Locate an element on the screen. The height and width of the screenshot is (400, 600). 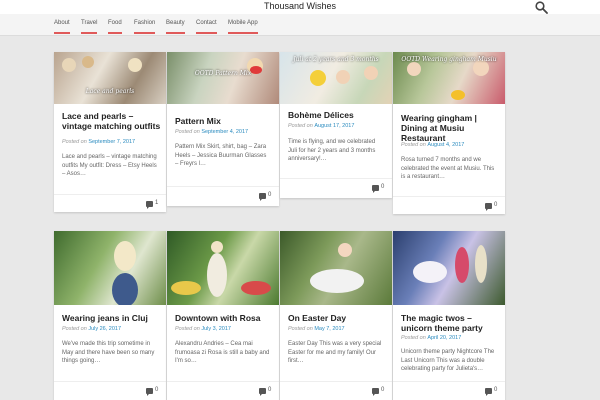
nav-item-travel: Travel is located at coordinates (89, 27).